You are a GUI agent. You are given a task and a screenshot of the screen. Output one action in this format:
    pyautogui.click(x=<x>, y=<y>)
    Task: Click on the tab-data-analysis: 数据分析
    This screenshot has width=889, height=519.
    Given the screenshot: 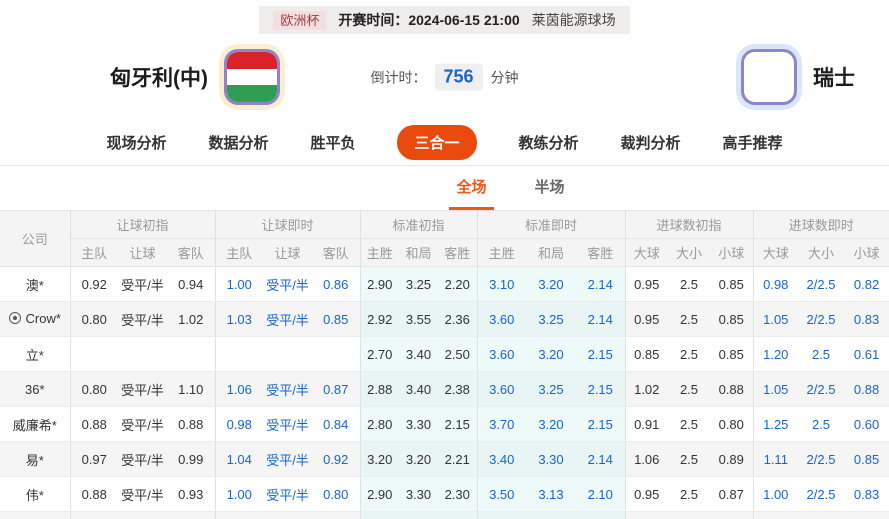 What is the action you would take?
    pyautogui.click(x=238, y=142)
    